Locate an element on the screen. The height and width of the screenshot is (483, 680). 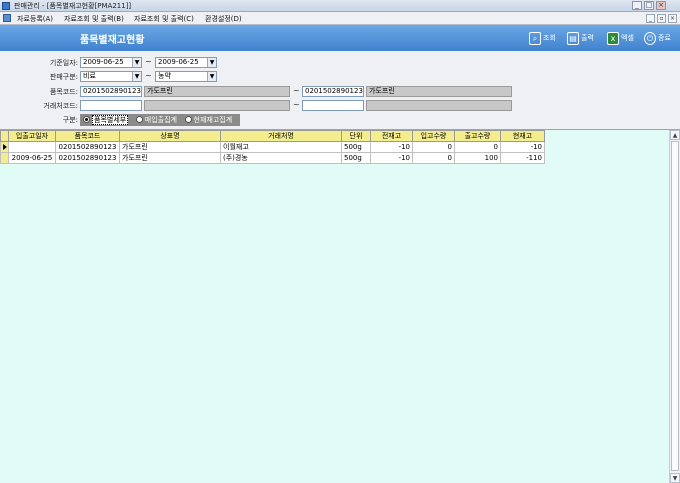
scroll-up-icon: ▲ is located at coordinates (675, 135).